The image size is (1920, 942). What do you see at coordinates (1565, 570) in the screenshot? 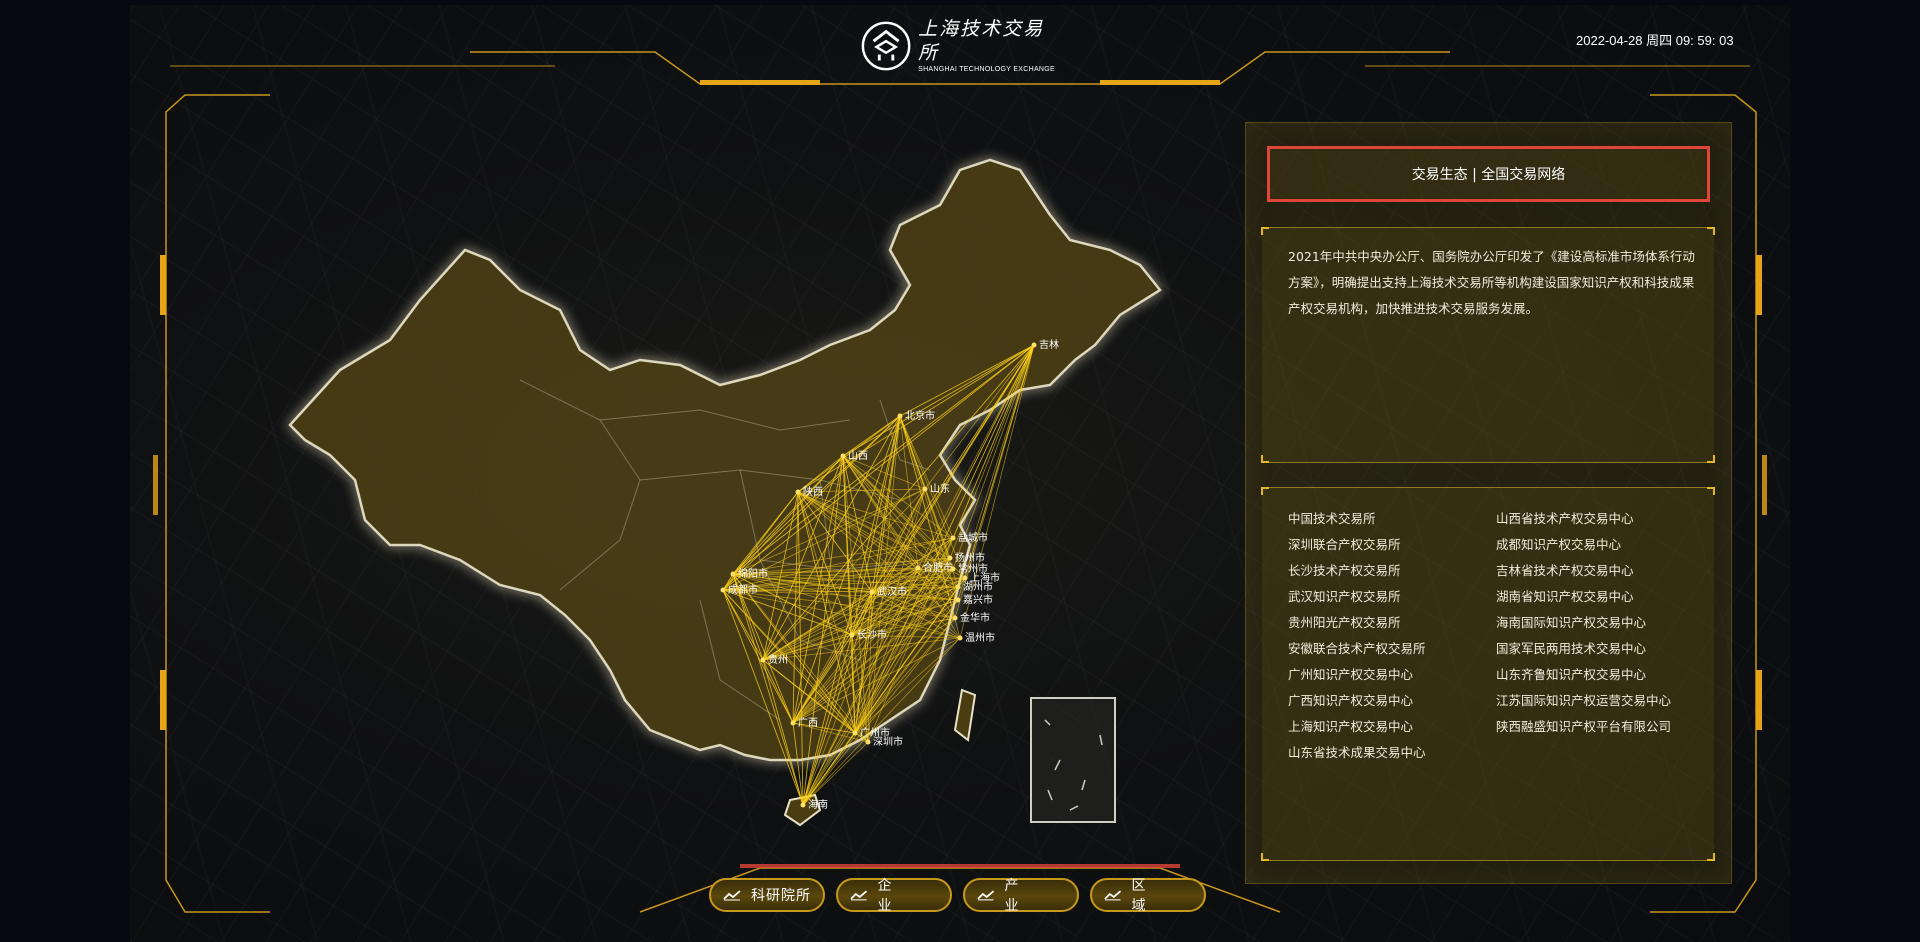
I see `exchange-list-item: 吉林省技术产权交易中心` at bounding box center [1565, 570].